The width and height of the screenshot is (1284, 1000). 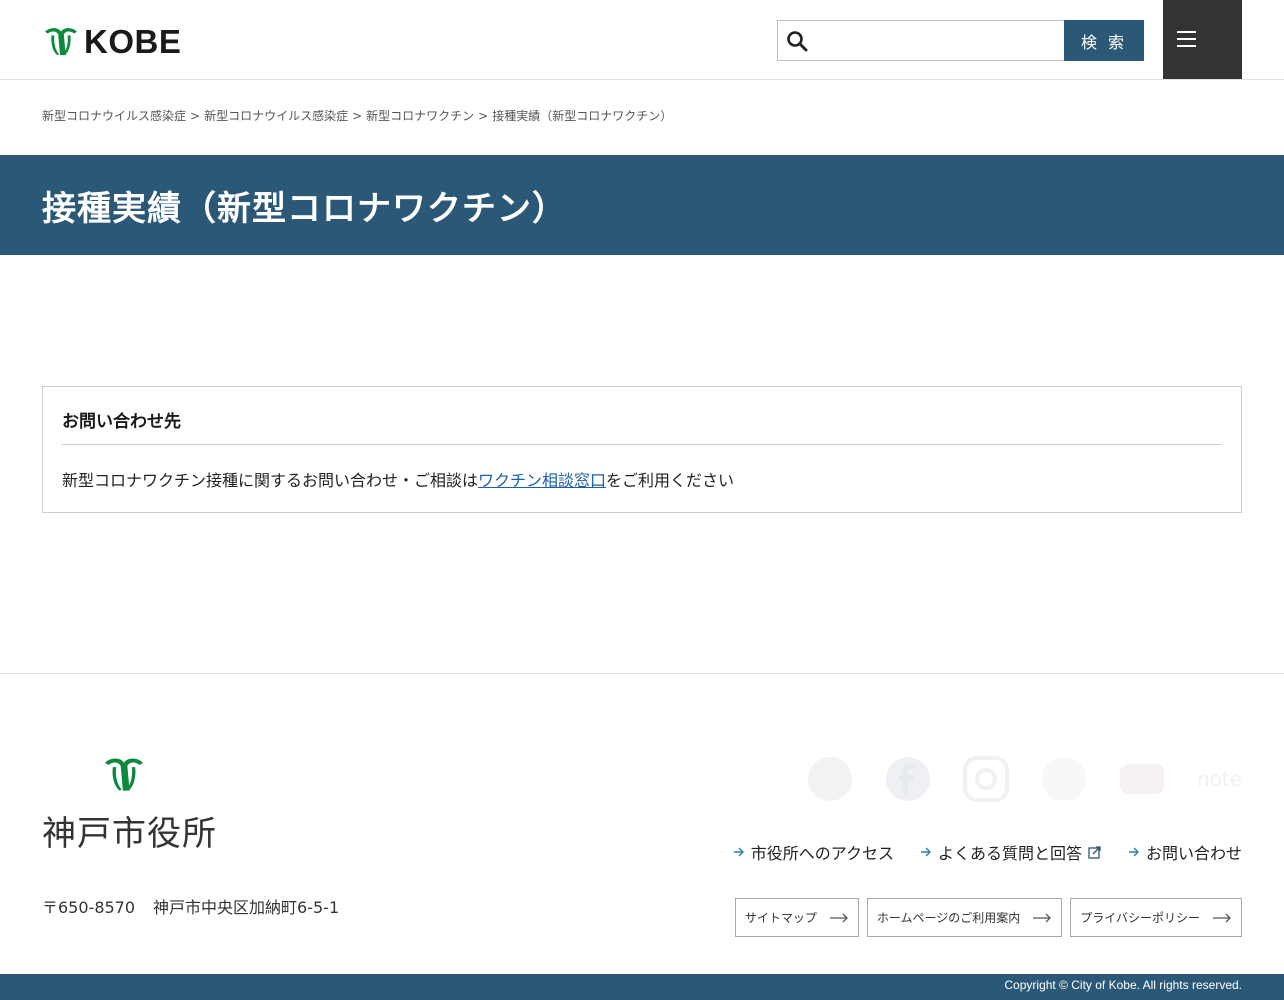 I want to click on footer-link-label: よくある質問と回答, so click(x=1009, y=853).